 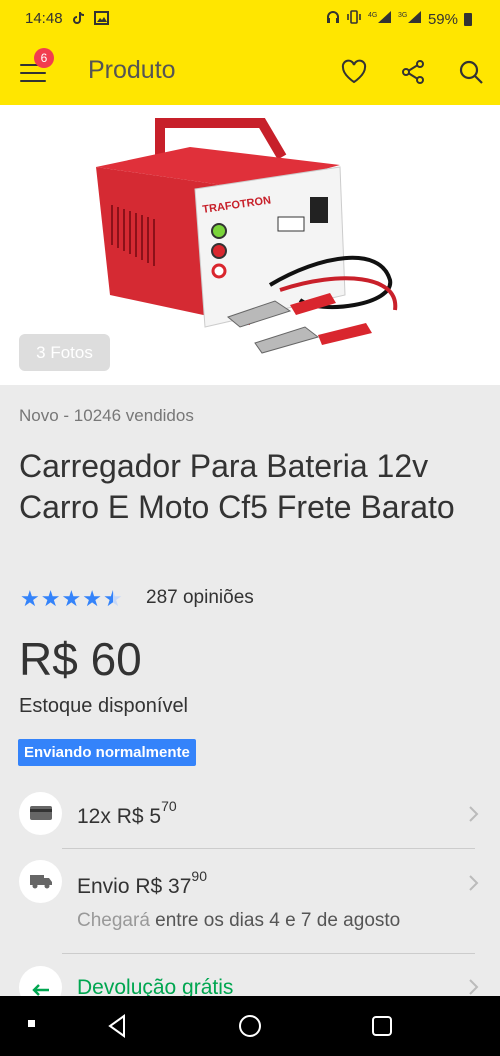 What do you see at coordinates (127, 813) in the screenshot?
I see `installments-text: 12x R$ 570` at bounding box center [127, 813].